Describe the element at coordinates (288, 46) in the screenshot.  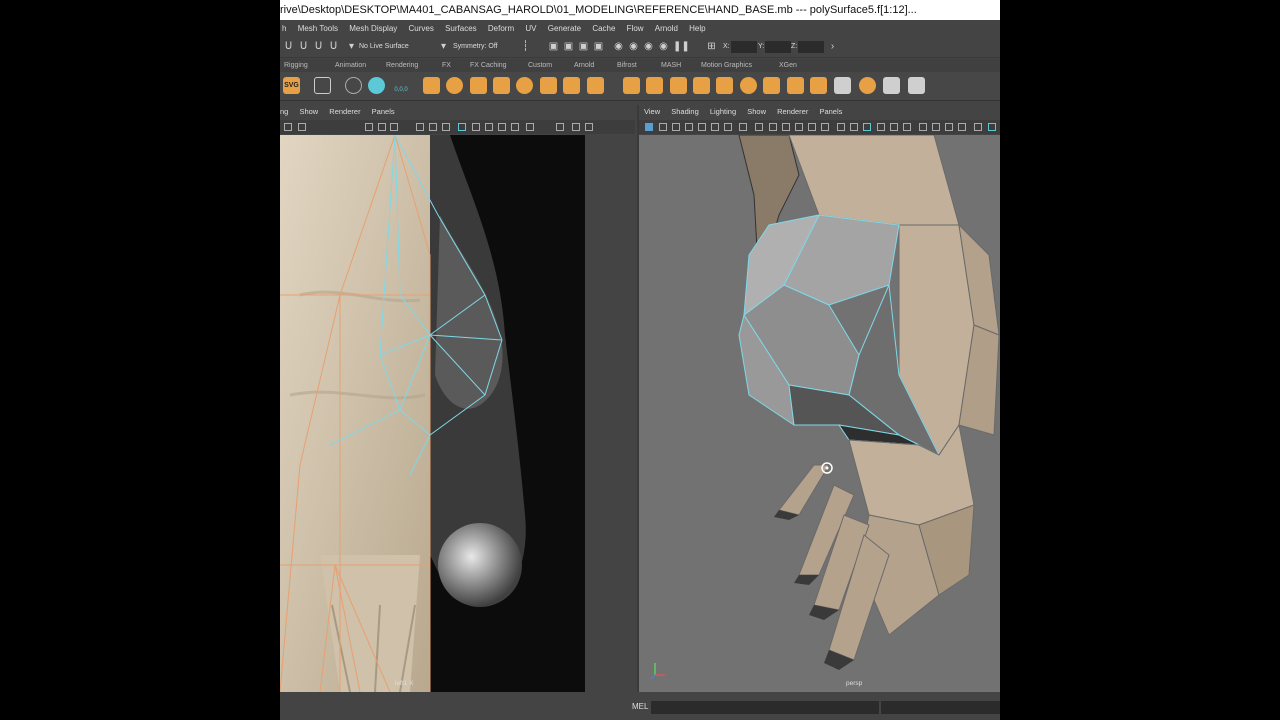
I see `magnet-icon: ᑌ` at that location.